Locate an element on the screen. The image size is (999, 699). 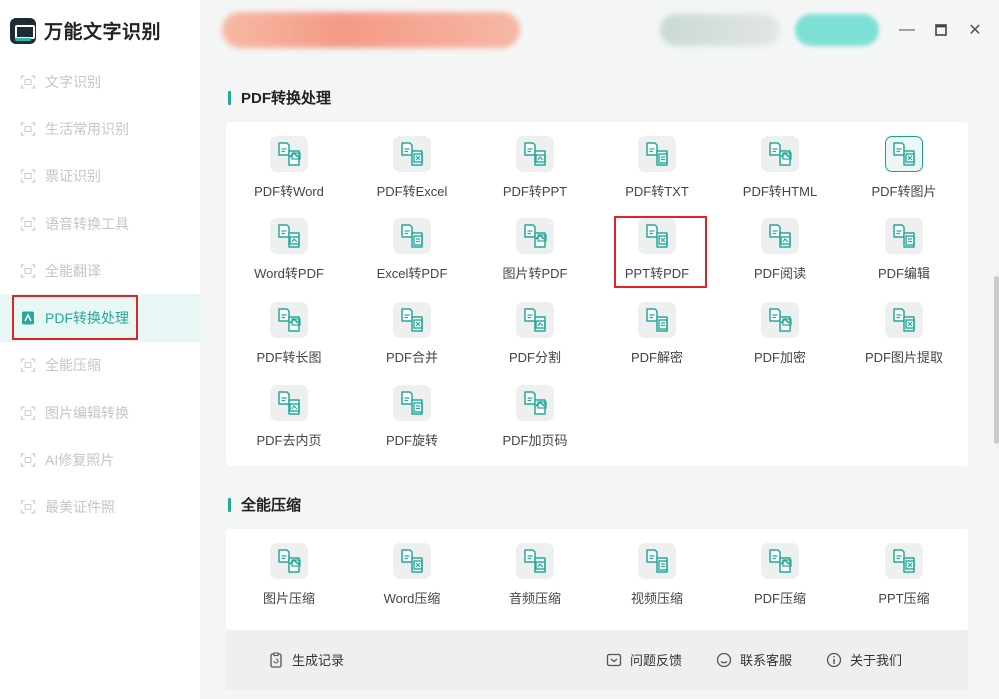
vip-button is located at coordinates (837, 30).